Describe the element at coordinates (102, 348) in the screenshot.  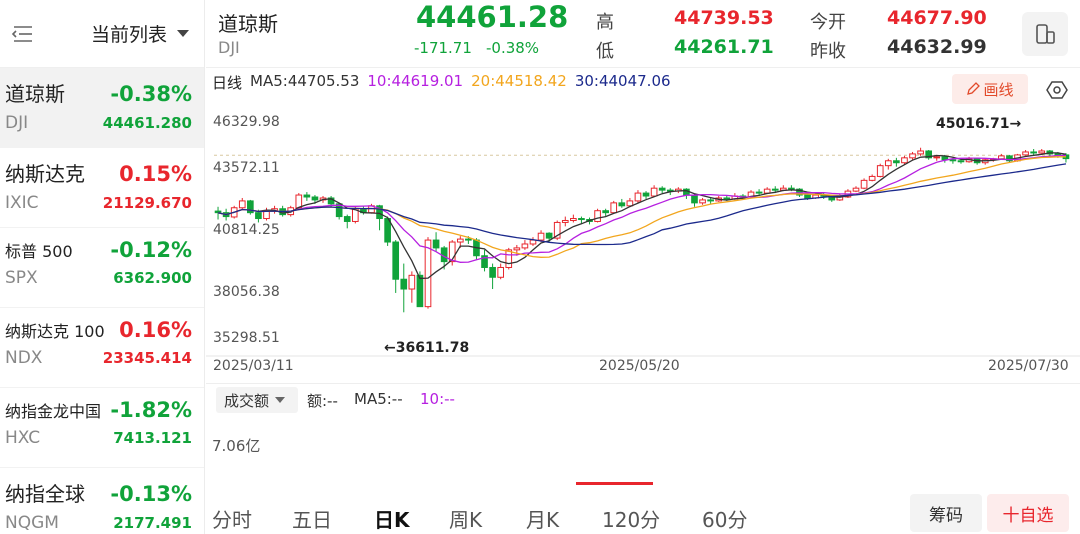
I see `sidebar-item-ndx: 纳斯达克 100 0.16% NDX 23345.414` at that location.